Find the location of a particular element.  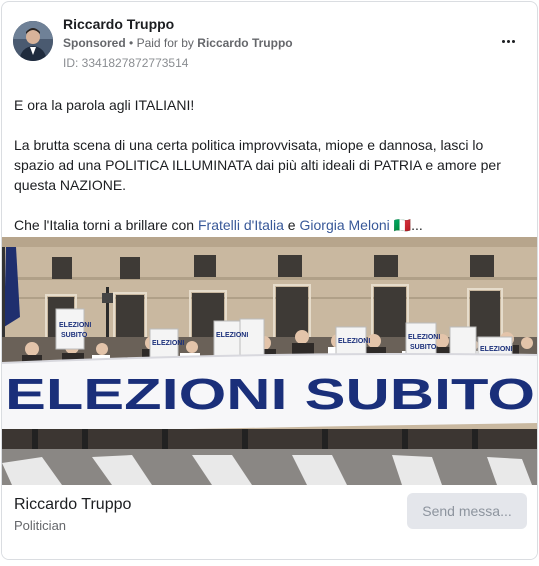

paid-for-prefix: Paid for by is located at coordinates (165, 43).